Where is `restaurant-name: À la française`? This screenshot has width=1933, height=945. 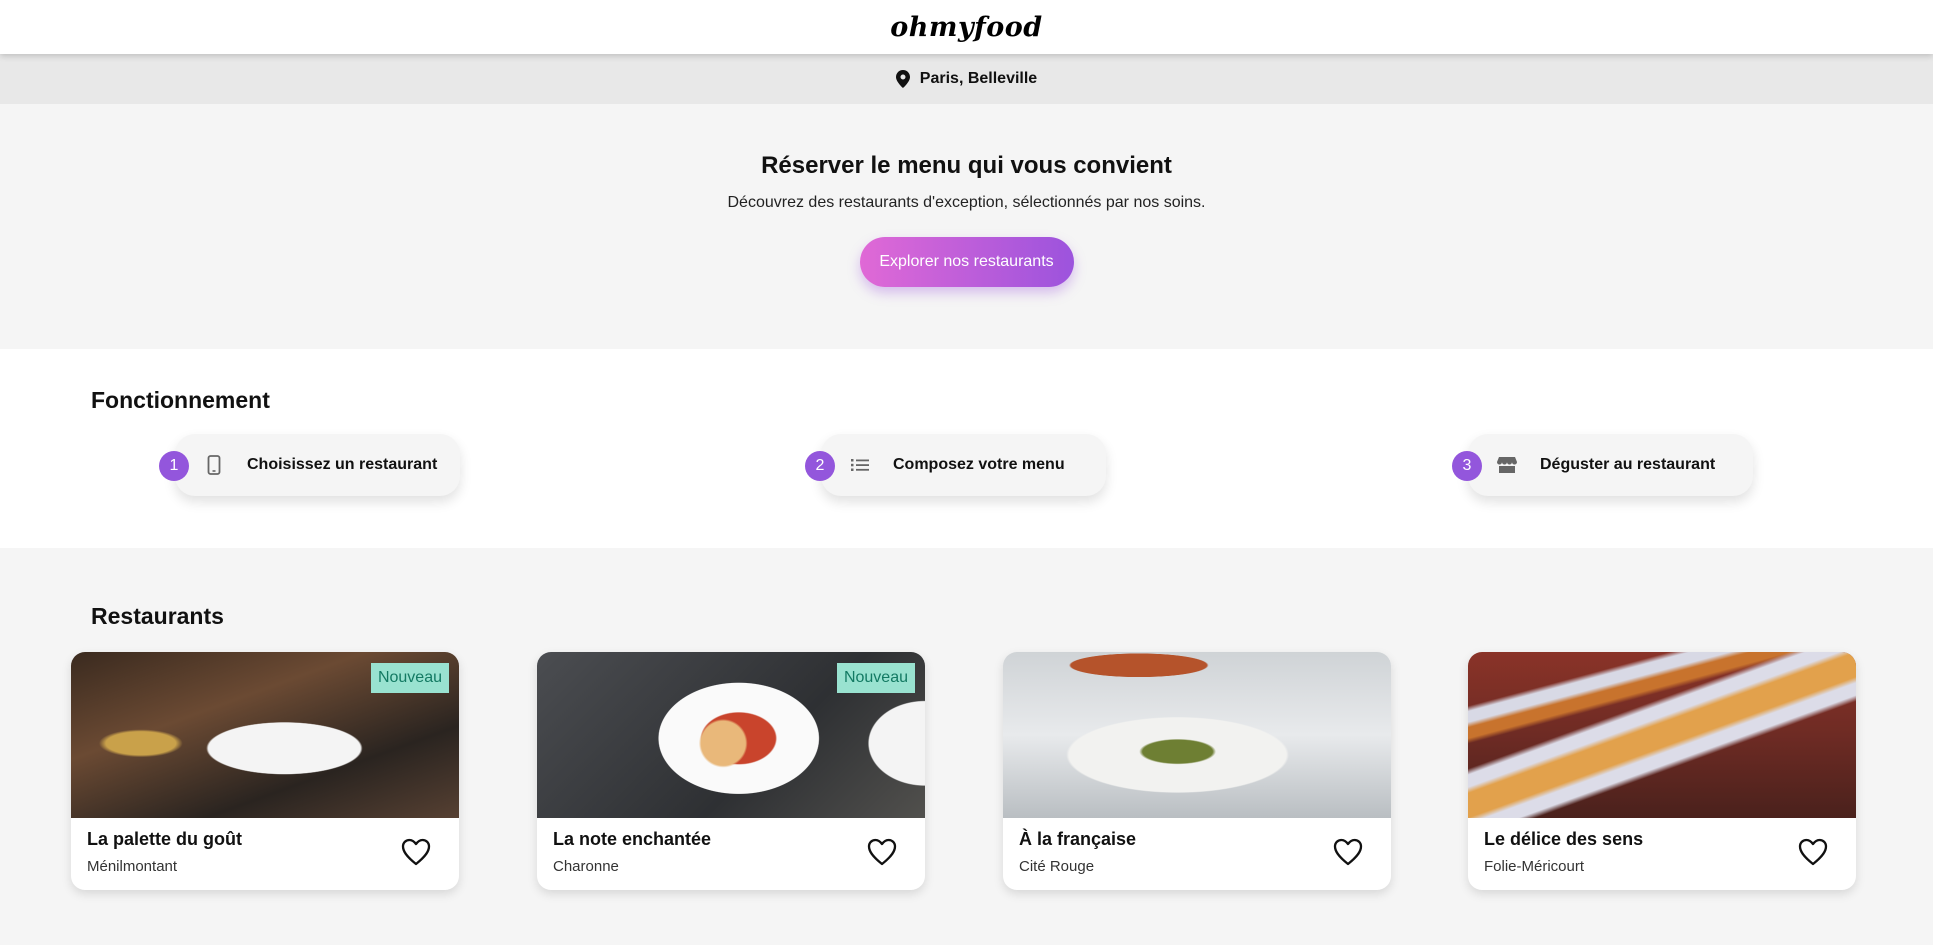
restaurant-name: À la française is located at coordinates (1078, 839).